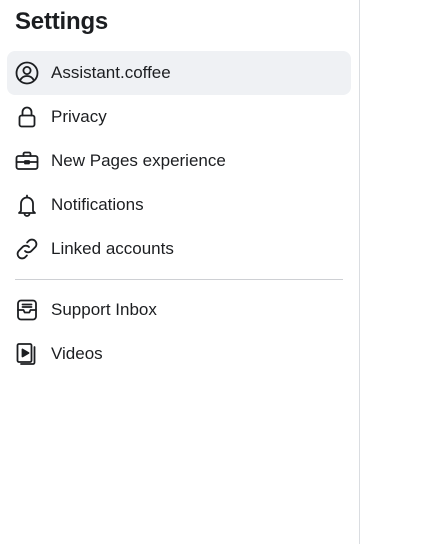 This screenshot has height=544, width=438. I want to click on sidebar-item-privacy: Privacy, so click(179, 117).